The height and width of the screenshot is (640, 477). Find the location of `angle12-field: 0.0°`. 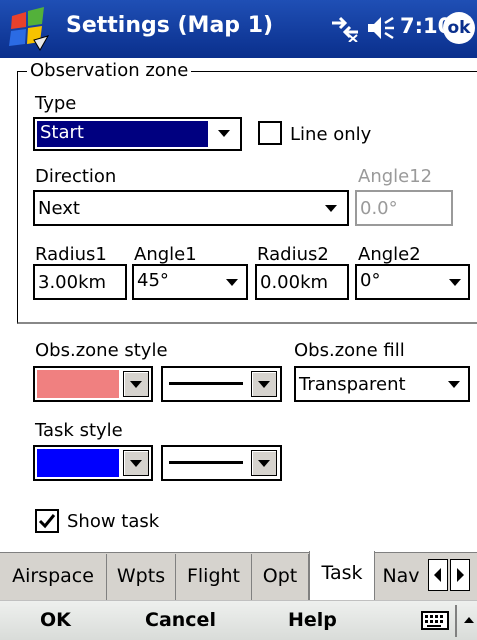

angle12-field: 0.0° is located at coordinates (404, 208).